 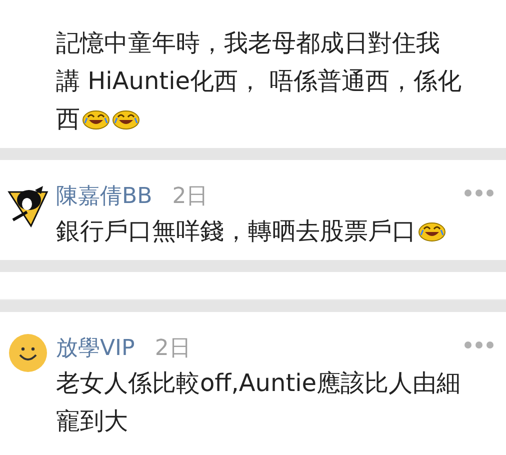 What do you see at coordinates (28, 353) in the screenshot?
I see `smiley-avatar-icon` at bounding box center [28, 353].